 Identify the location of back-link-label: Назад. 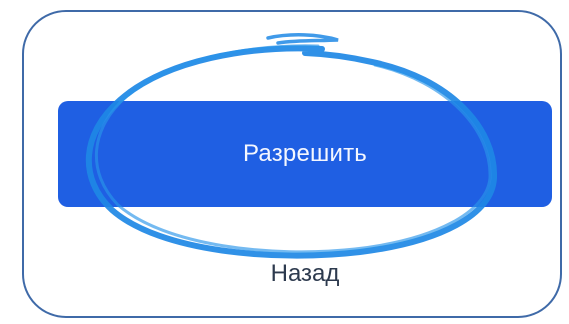
(305, 273).